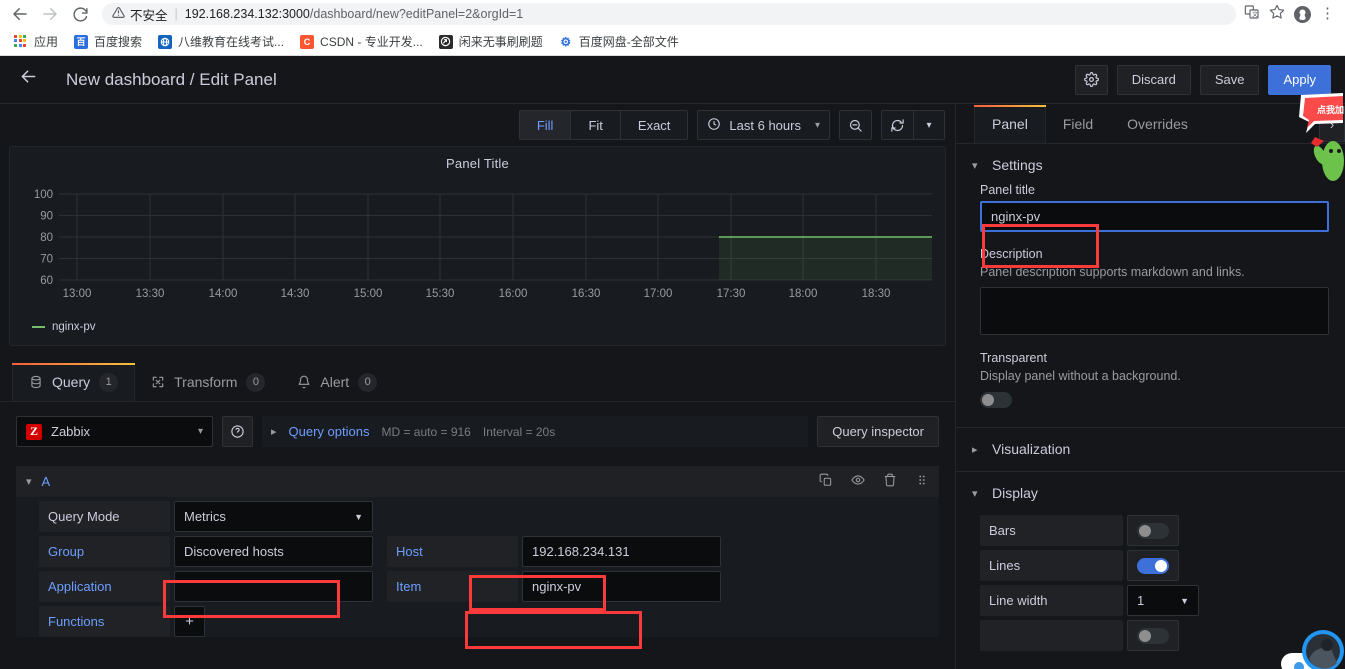  What do you see at coordinates (205, 516) in the screenshot?
I see `query-mode-value: Metrics` at bounding box center [205, 516].